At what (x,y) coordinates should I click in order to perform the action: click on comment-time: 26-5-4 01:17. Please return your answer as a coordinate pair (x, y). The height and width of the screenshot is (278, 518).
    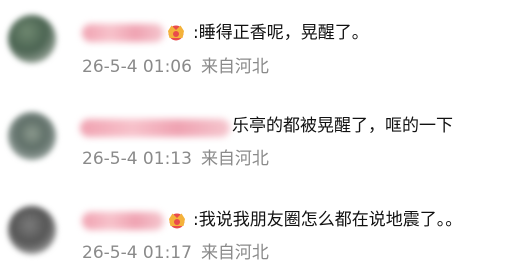
    Looking at the image, I should click on (137, 253).